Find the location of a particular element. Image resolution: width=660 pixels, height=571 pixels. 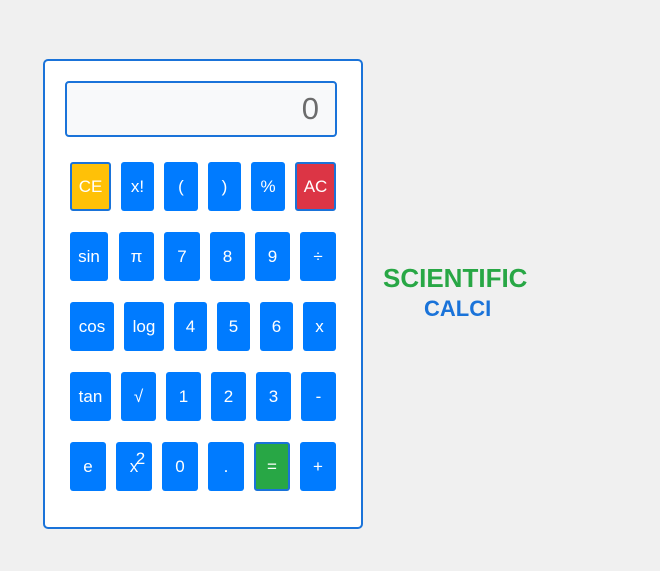

calculator-display: 0 is located at coordinates (201, 109).